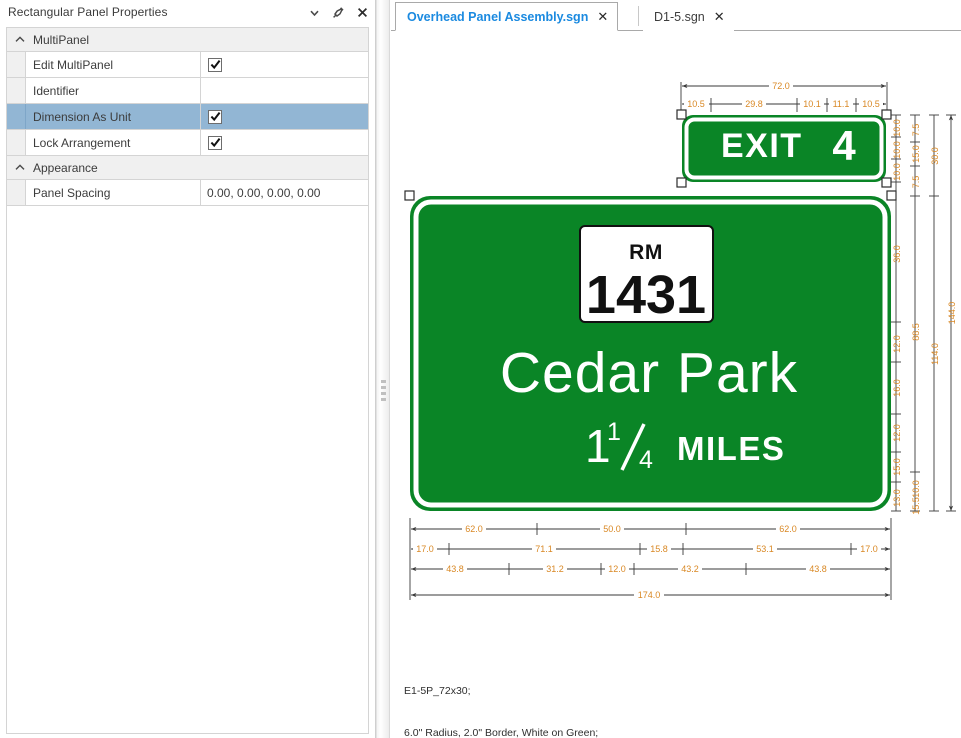  I want to click on vdim-15-5: 15.5, so click(916, 506).